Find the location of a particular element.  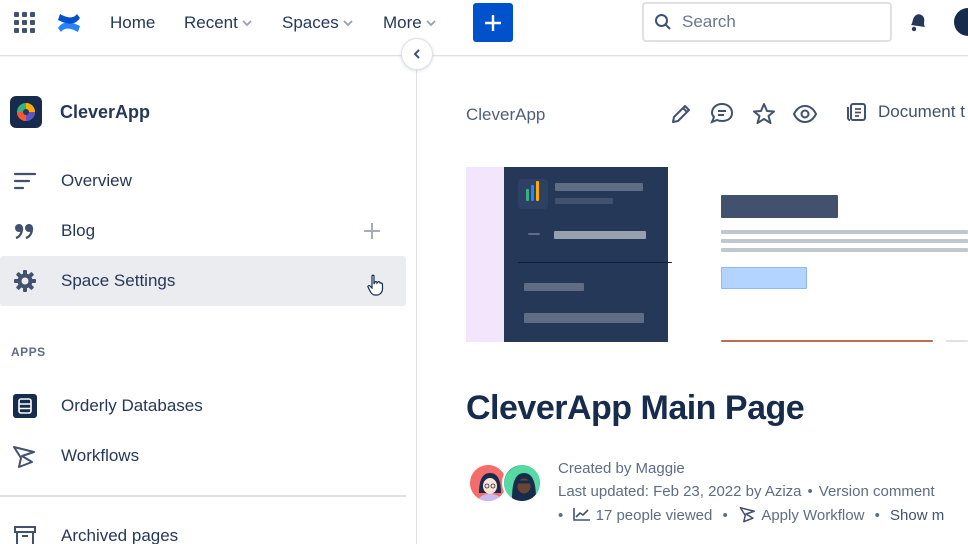

overview-icon is located at coordinates (25, 181).